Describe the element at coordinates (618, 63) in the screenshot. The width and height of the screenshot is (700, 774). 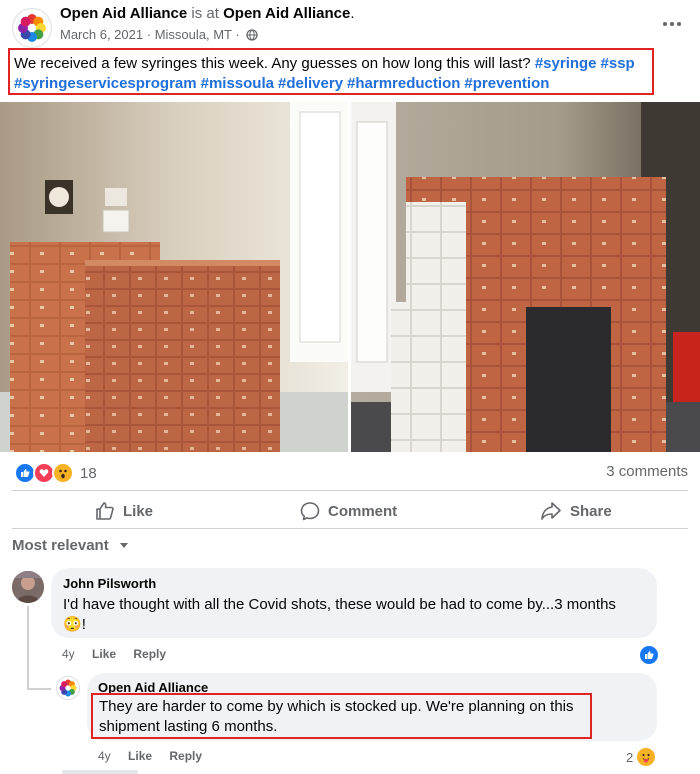
I see `hashtag: #ssp` at that location.